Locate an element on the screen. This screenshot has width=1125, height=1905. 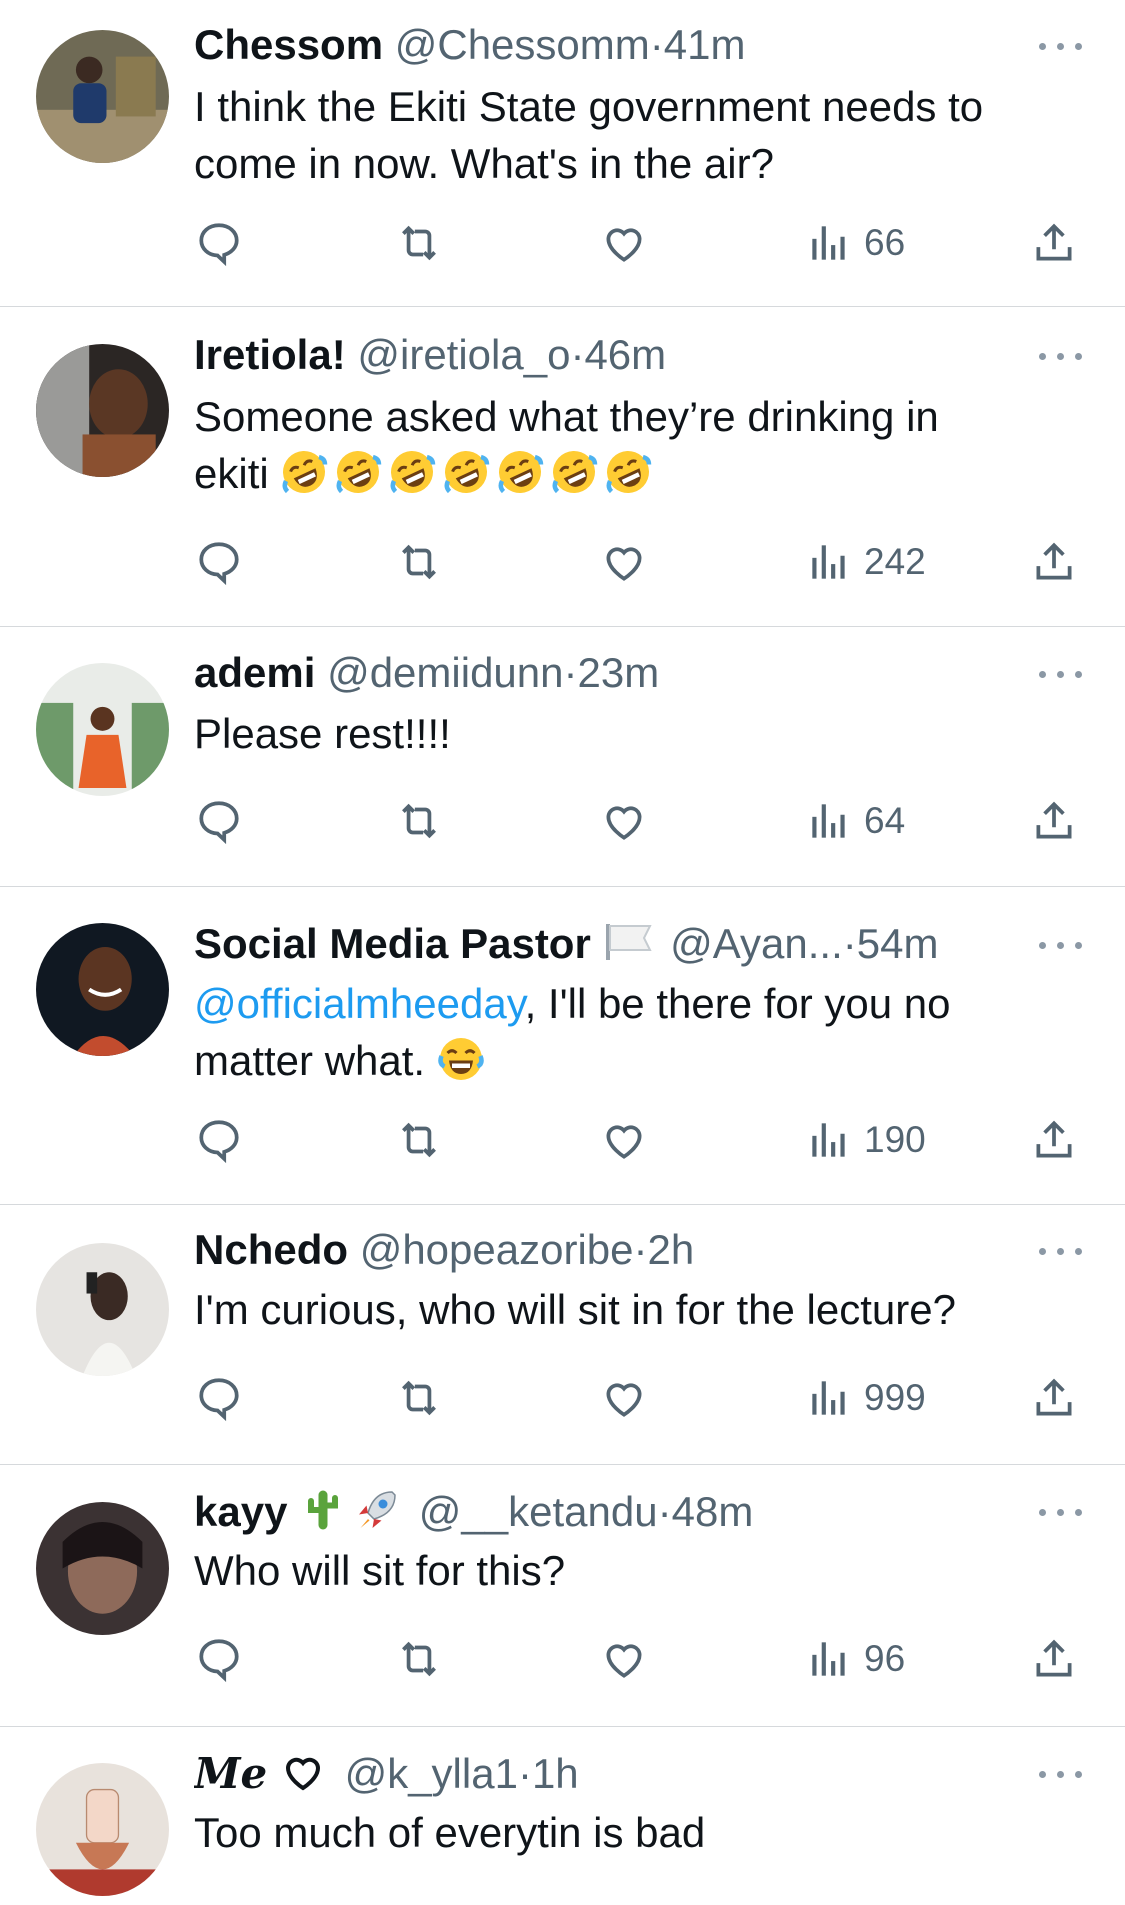
tweet-header: Iretiola! @iretiola_o·46m is located at coordinates (430, 354).